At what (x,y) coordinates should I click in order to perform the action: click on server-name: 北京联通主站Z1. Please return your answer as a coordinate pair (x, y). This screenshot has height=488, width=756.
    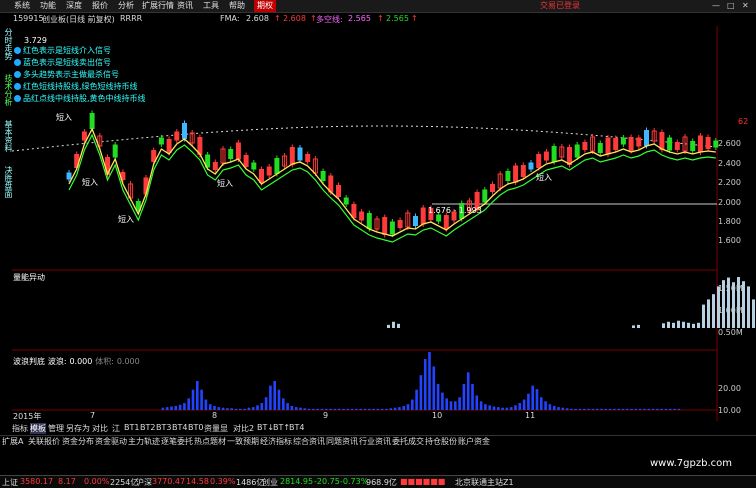
    Looking at the image, I should click on (484, 482).